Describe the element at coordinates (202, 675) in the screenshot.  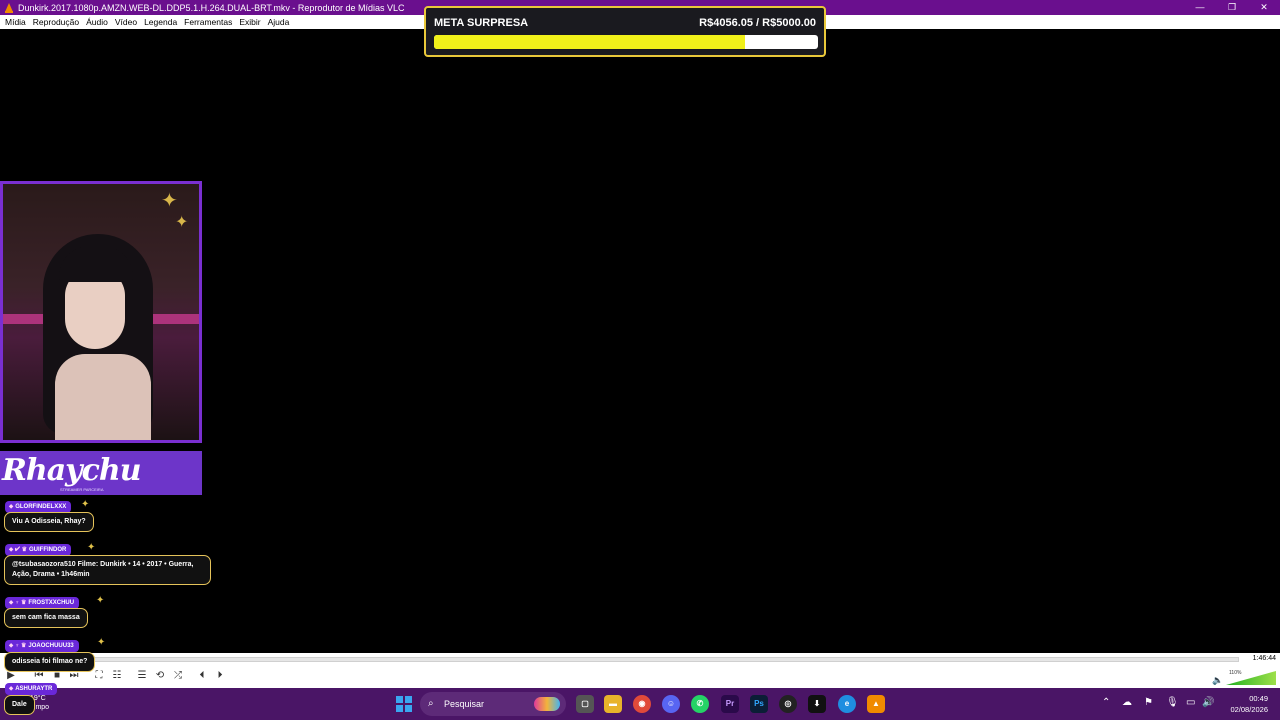
I see `frame-back-icon: ⏴` at that location.